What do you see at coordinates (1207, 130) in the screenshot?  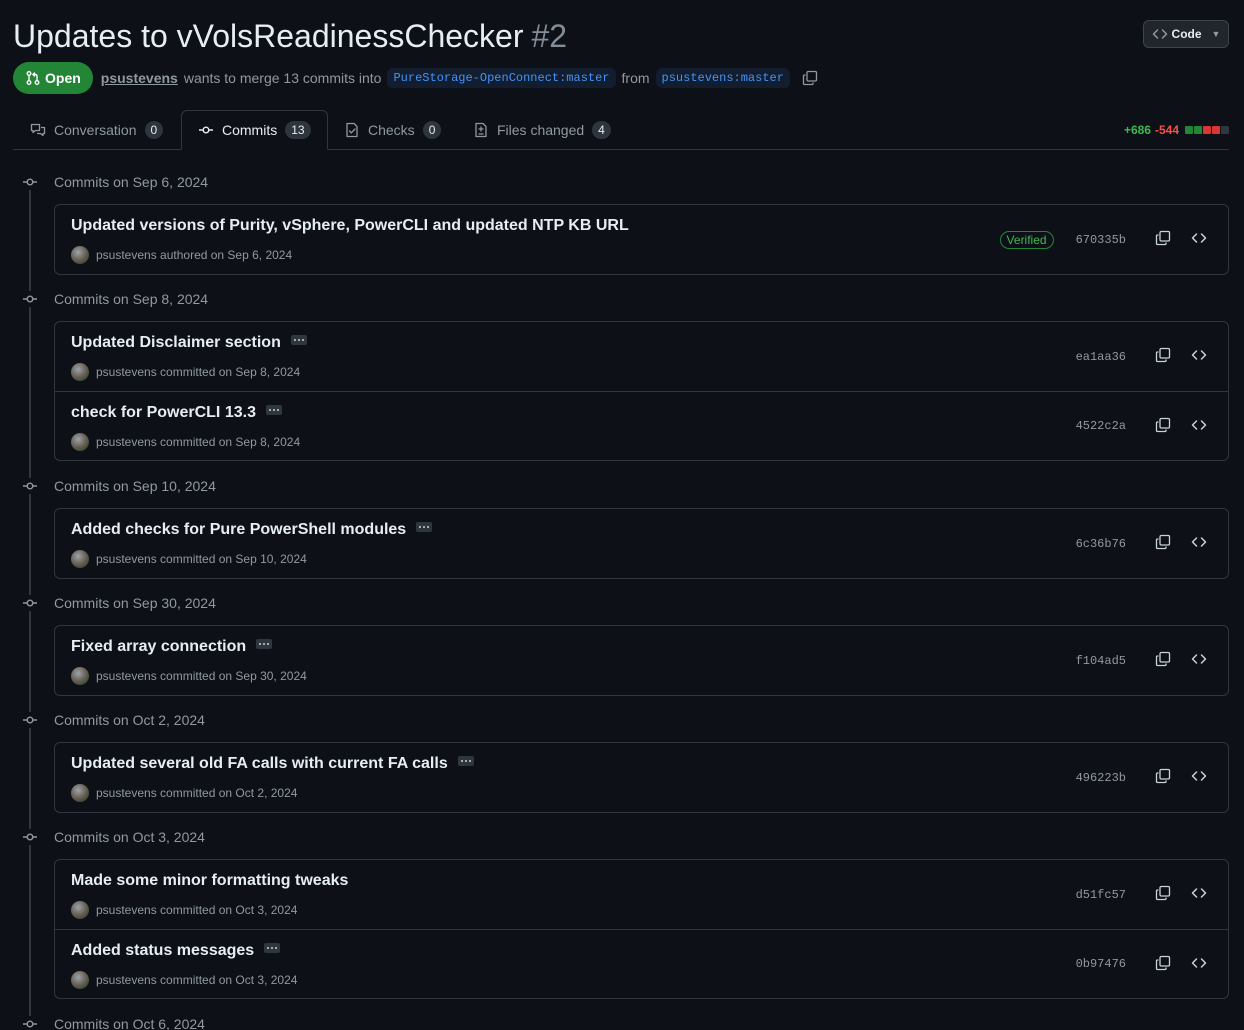 I see `diffstat-blocks` at bounding box center [1207, 130].